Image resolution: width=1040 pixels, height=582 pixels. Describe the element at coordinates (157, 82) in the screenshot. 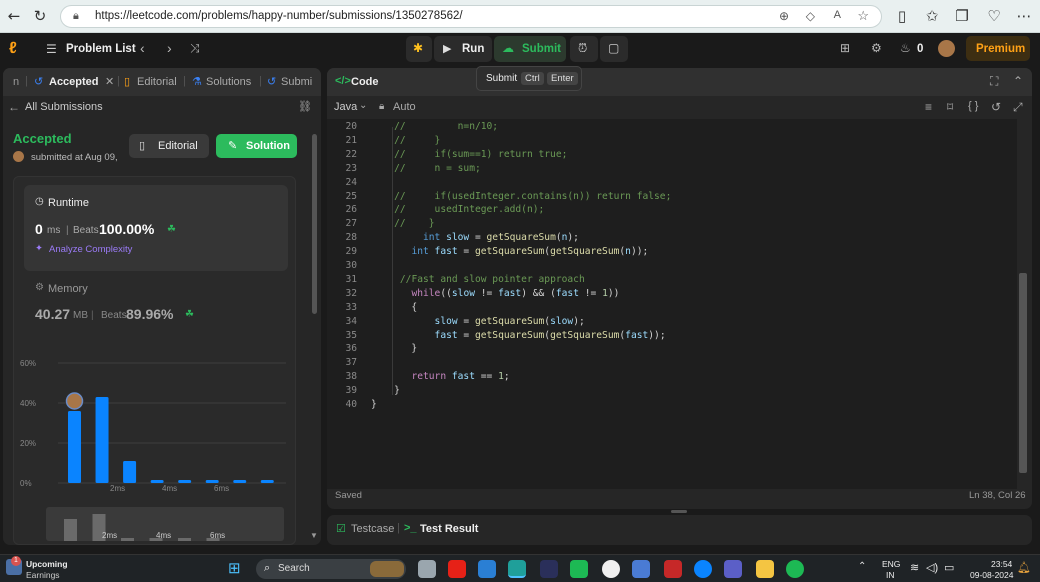

I see `tab-editorial: Editorial` at that location.